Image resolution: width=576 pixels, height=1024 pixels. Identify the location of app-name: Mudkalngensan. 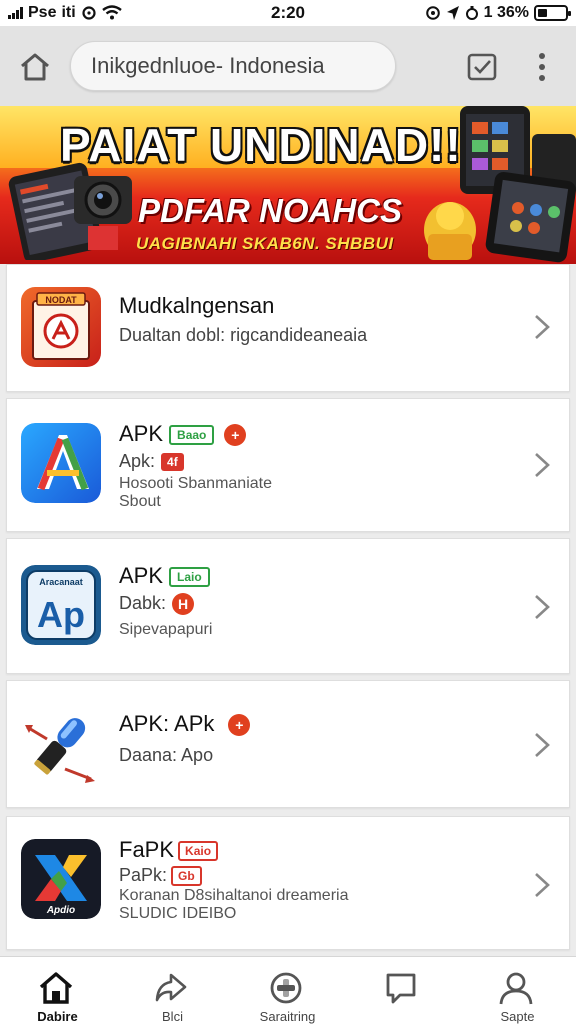
(197, 305).